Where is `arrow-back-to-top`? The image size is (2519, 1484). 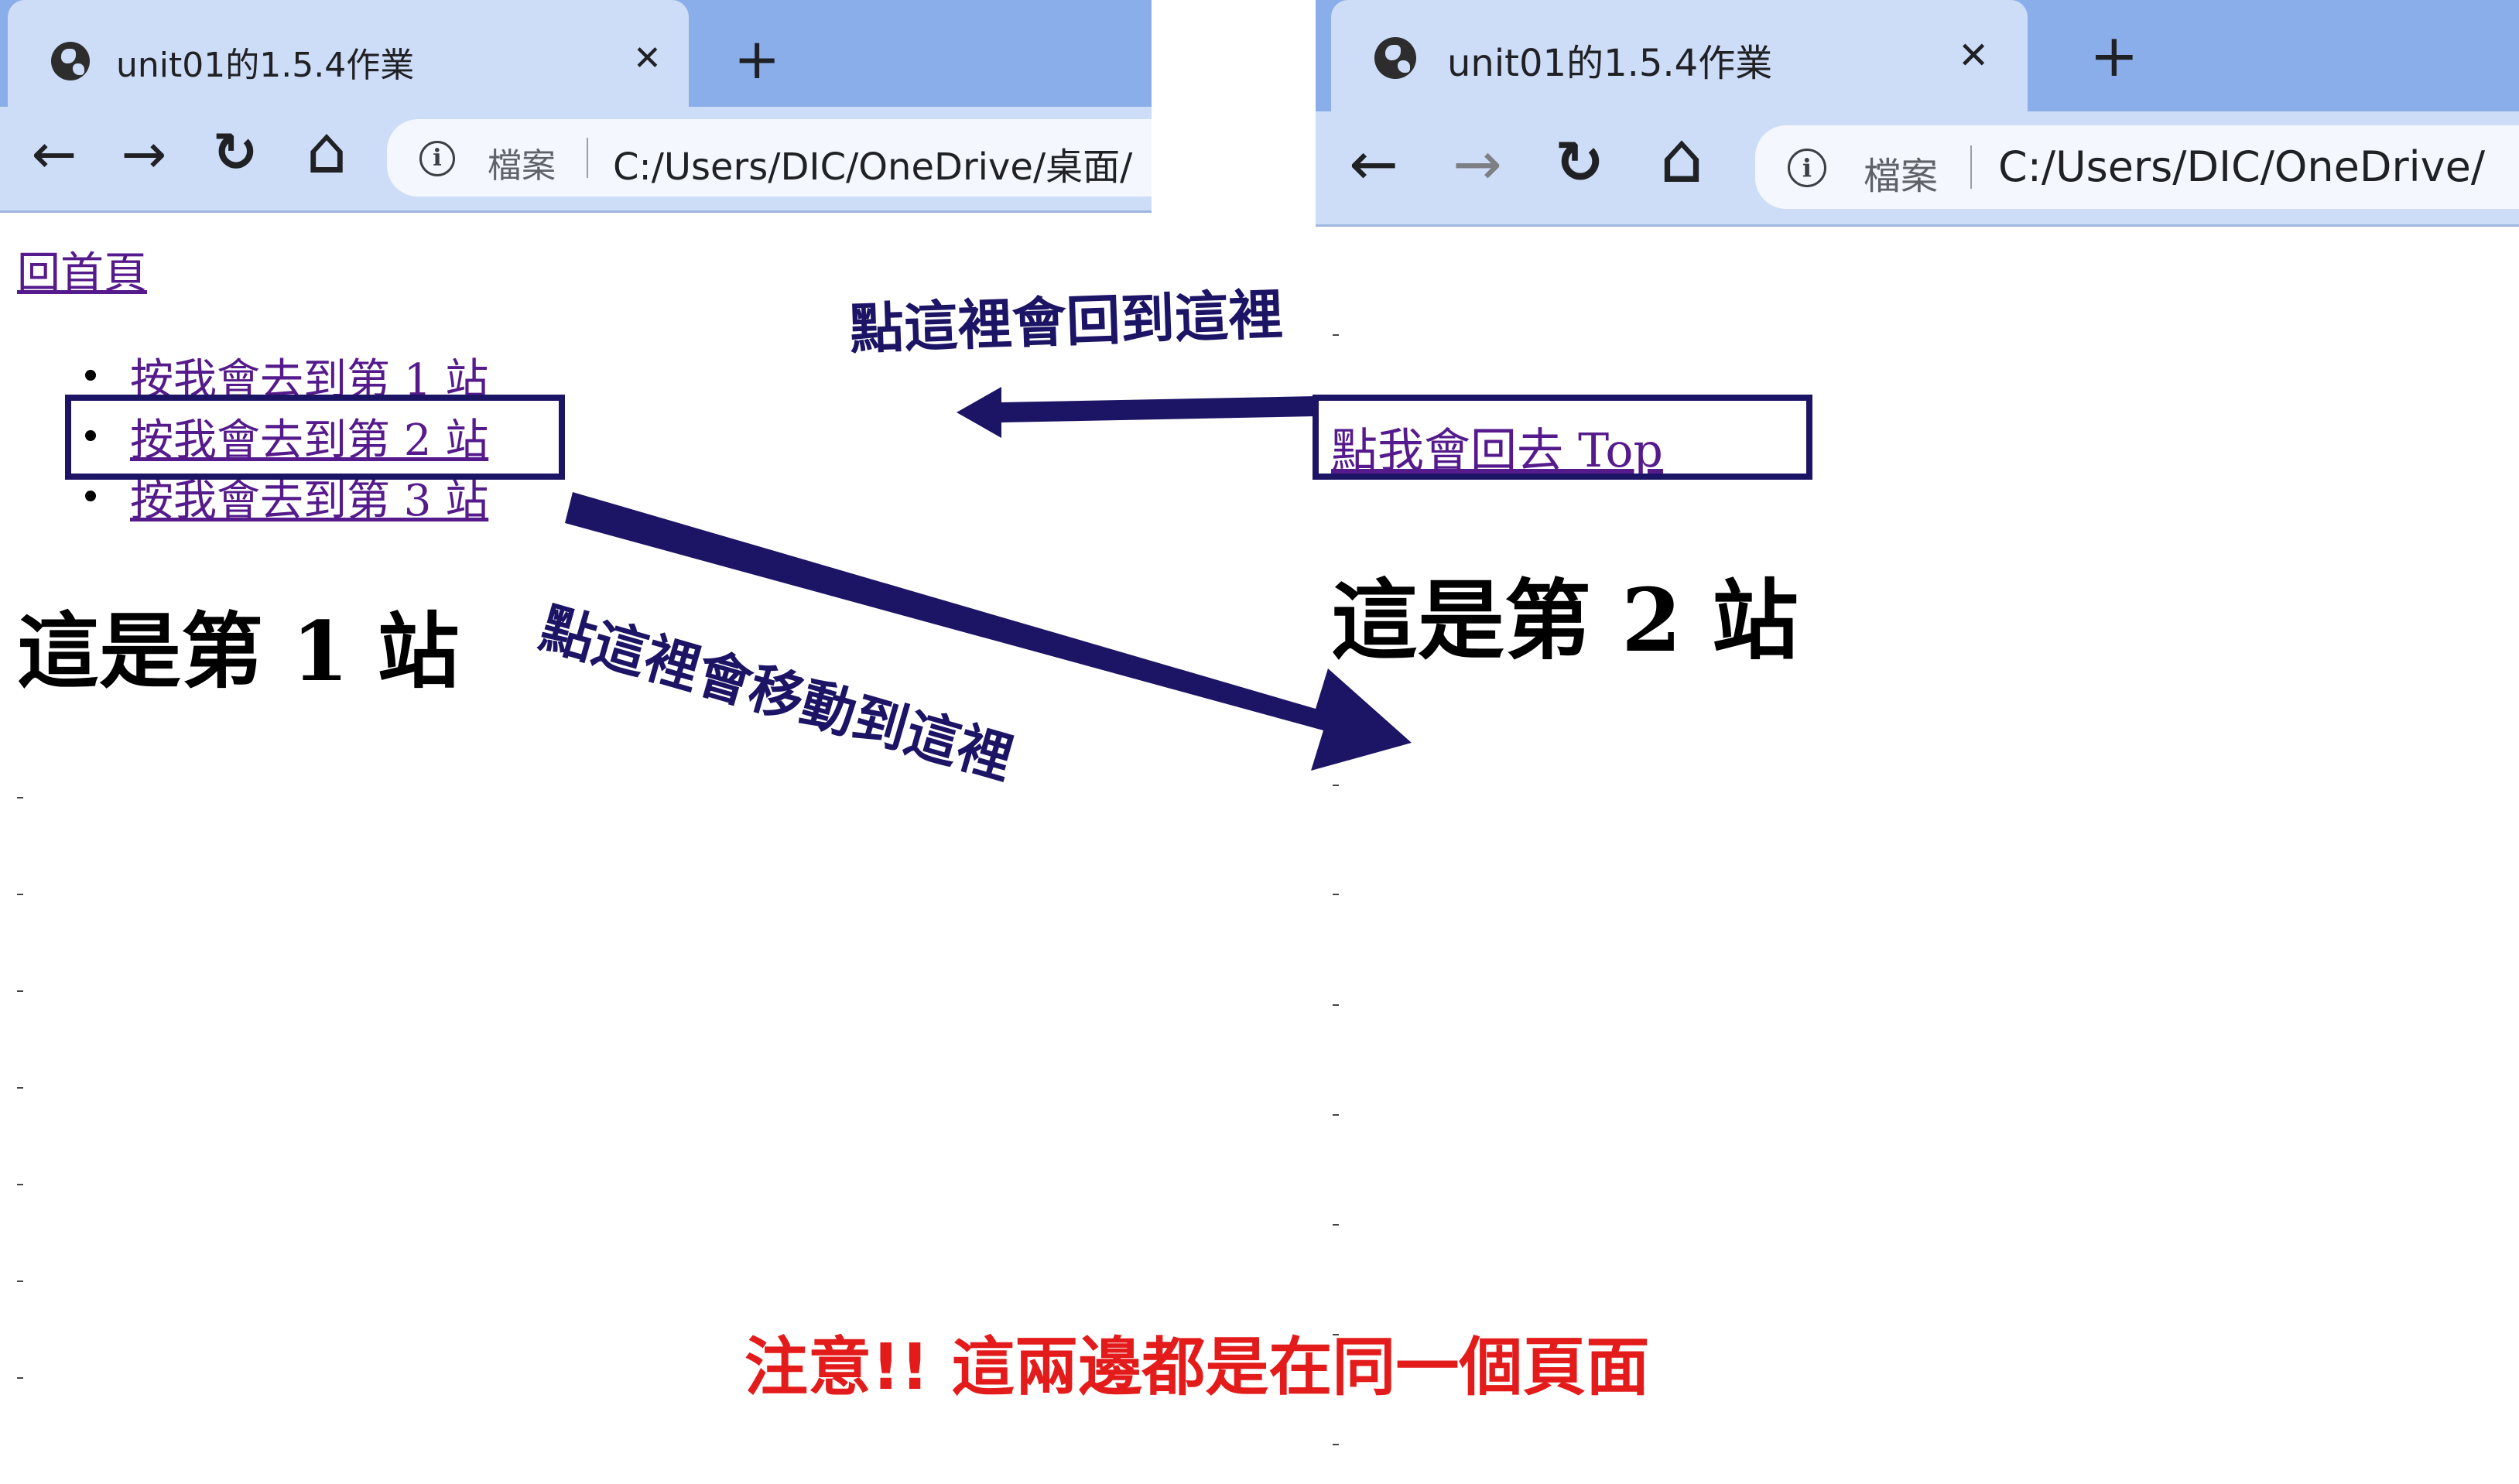 arrow-back-to-top is located at coordinates (1136, 413).